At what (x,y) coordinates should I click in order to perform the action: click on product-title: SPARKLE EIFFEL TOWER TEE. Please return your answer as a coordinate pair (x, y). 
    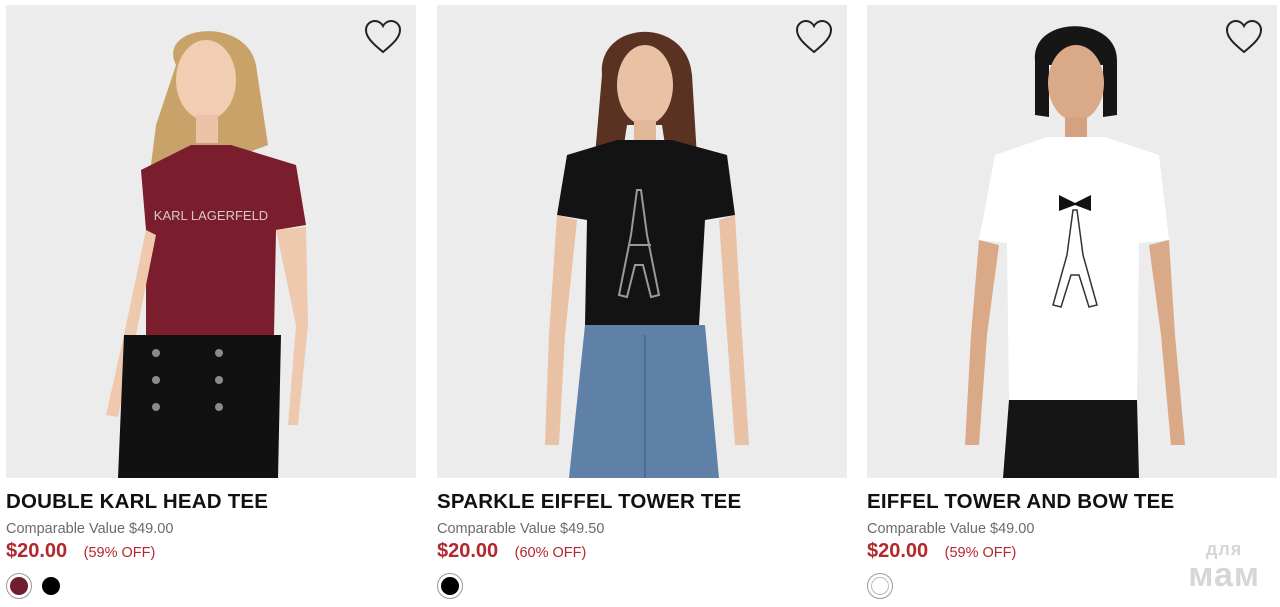
    Looking at the image, I should click on (589, 502).